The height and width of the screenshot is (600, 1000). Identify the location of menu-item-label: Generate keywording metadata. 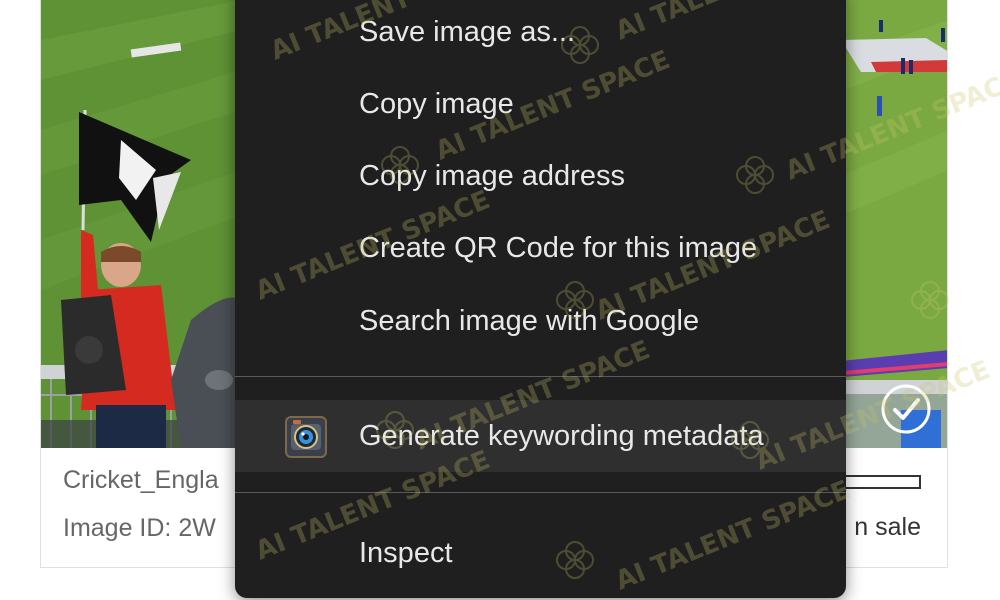
(561, 436).